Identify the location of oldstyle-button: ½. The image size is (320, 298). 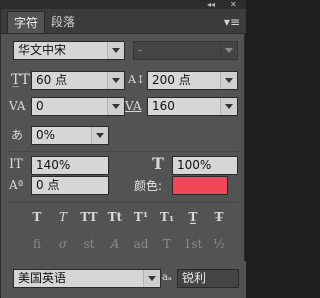
(219, 244).